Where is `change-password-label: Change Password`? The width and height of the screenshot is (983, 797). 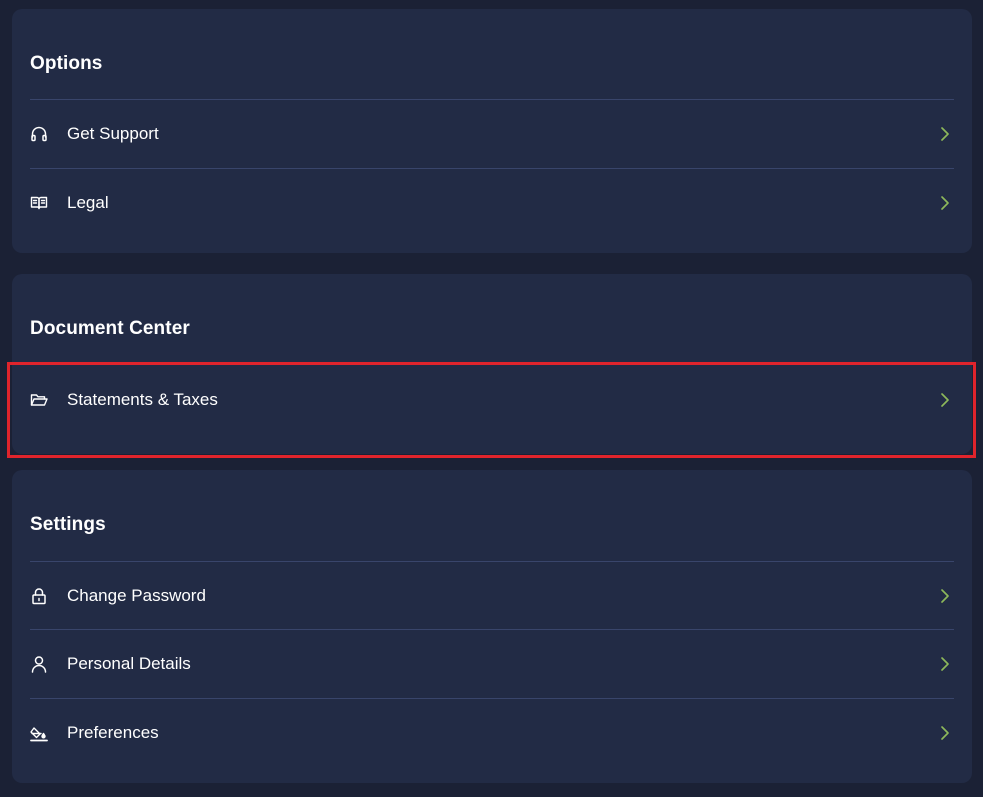
change-password-label: Change Password is located at coordinates (136, 595).